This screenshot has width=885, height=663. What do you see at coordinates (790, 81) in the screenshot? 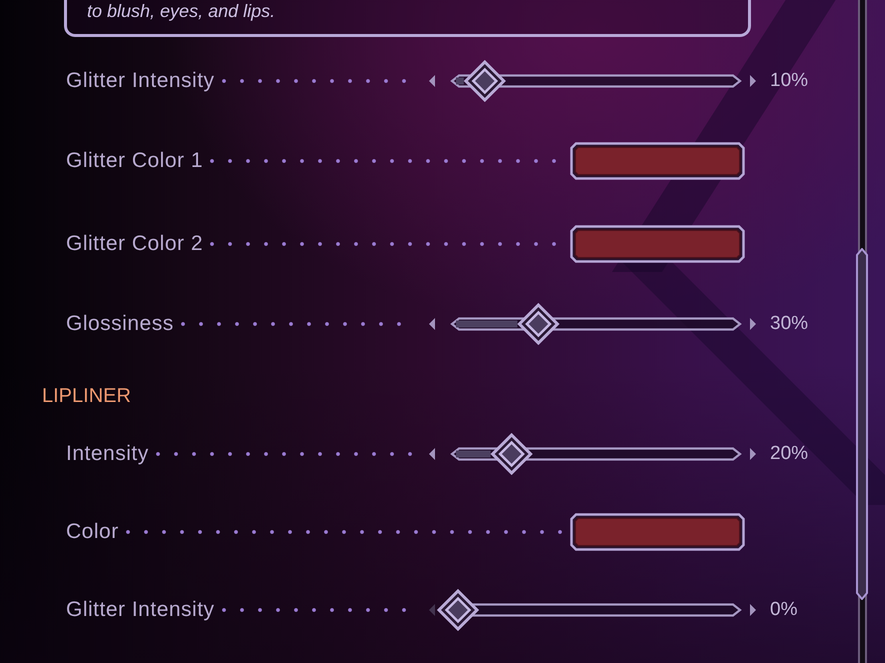
I see `slider-value: 10%` at bounding box center [790, 81].